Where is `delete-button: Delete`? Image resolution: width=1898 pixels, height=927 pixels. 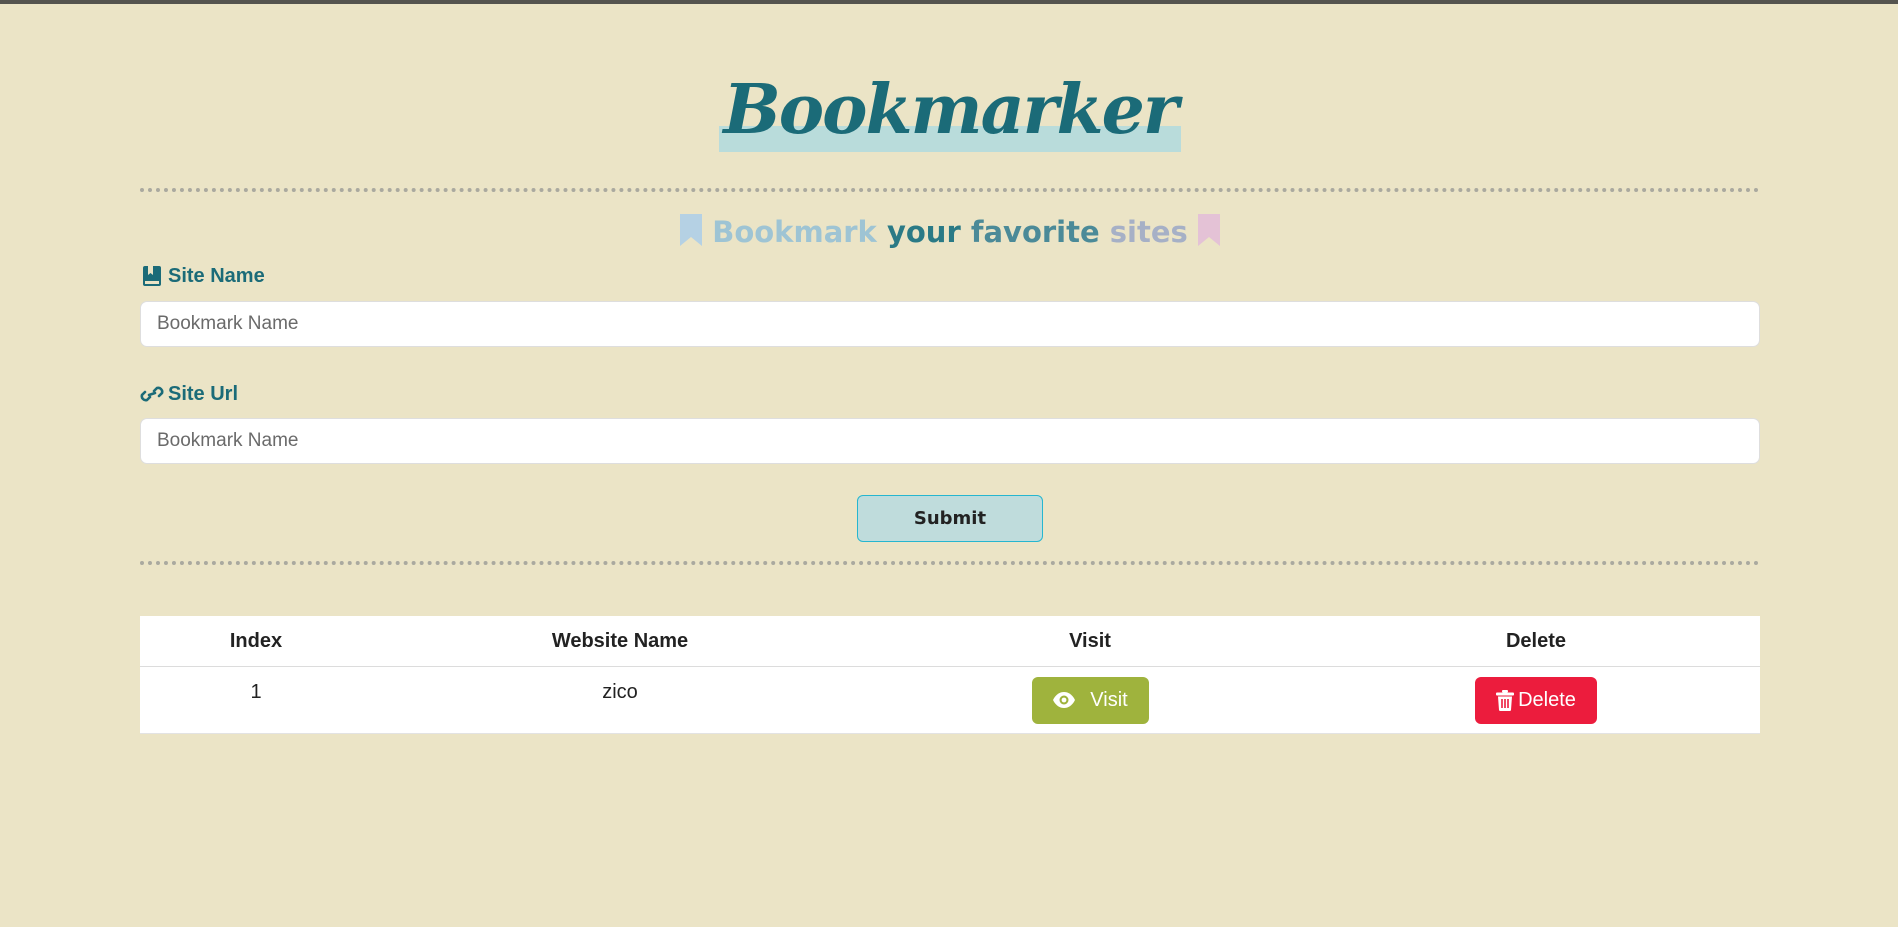
delete-button: Delete is located at coordinates (1536, 700).